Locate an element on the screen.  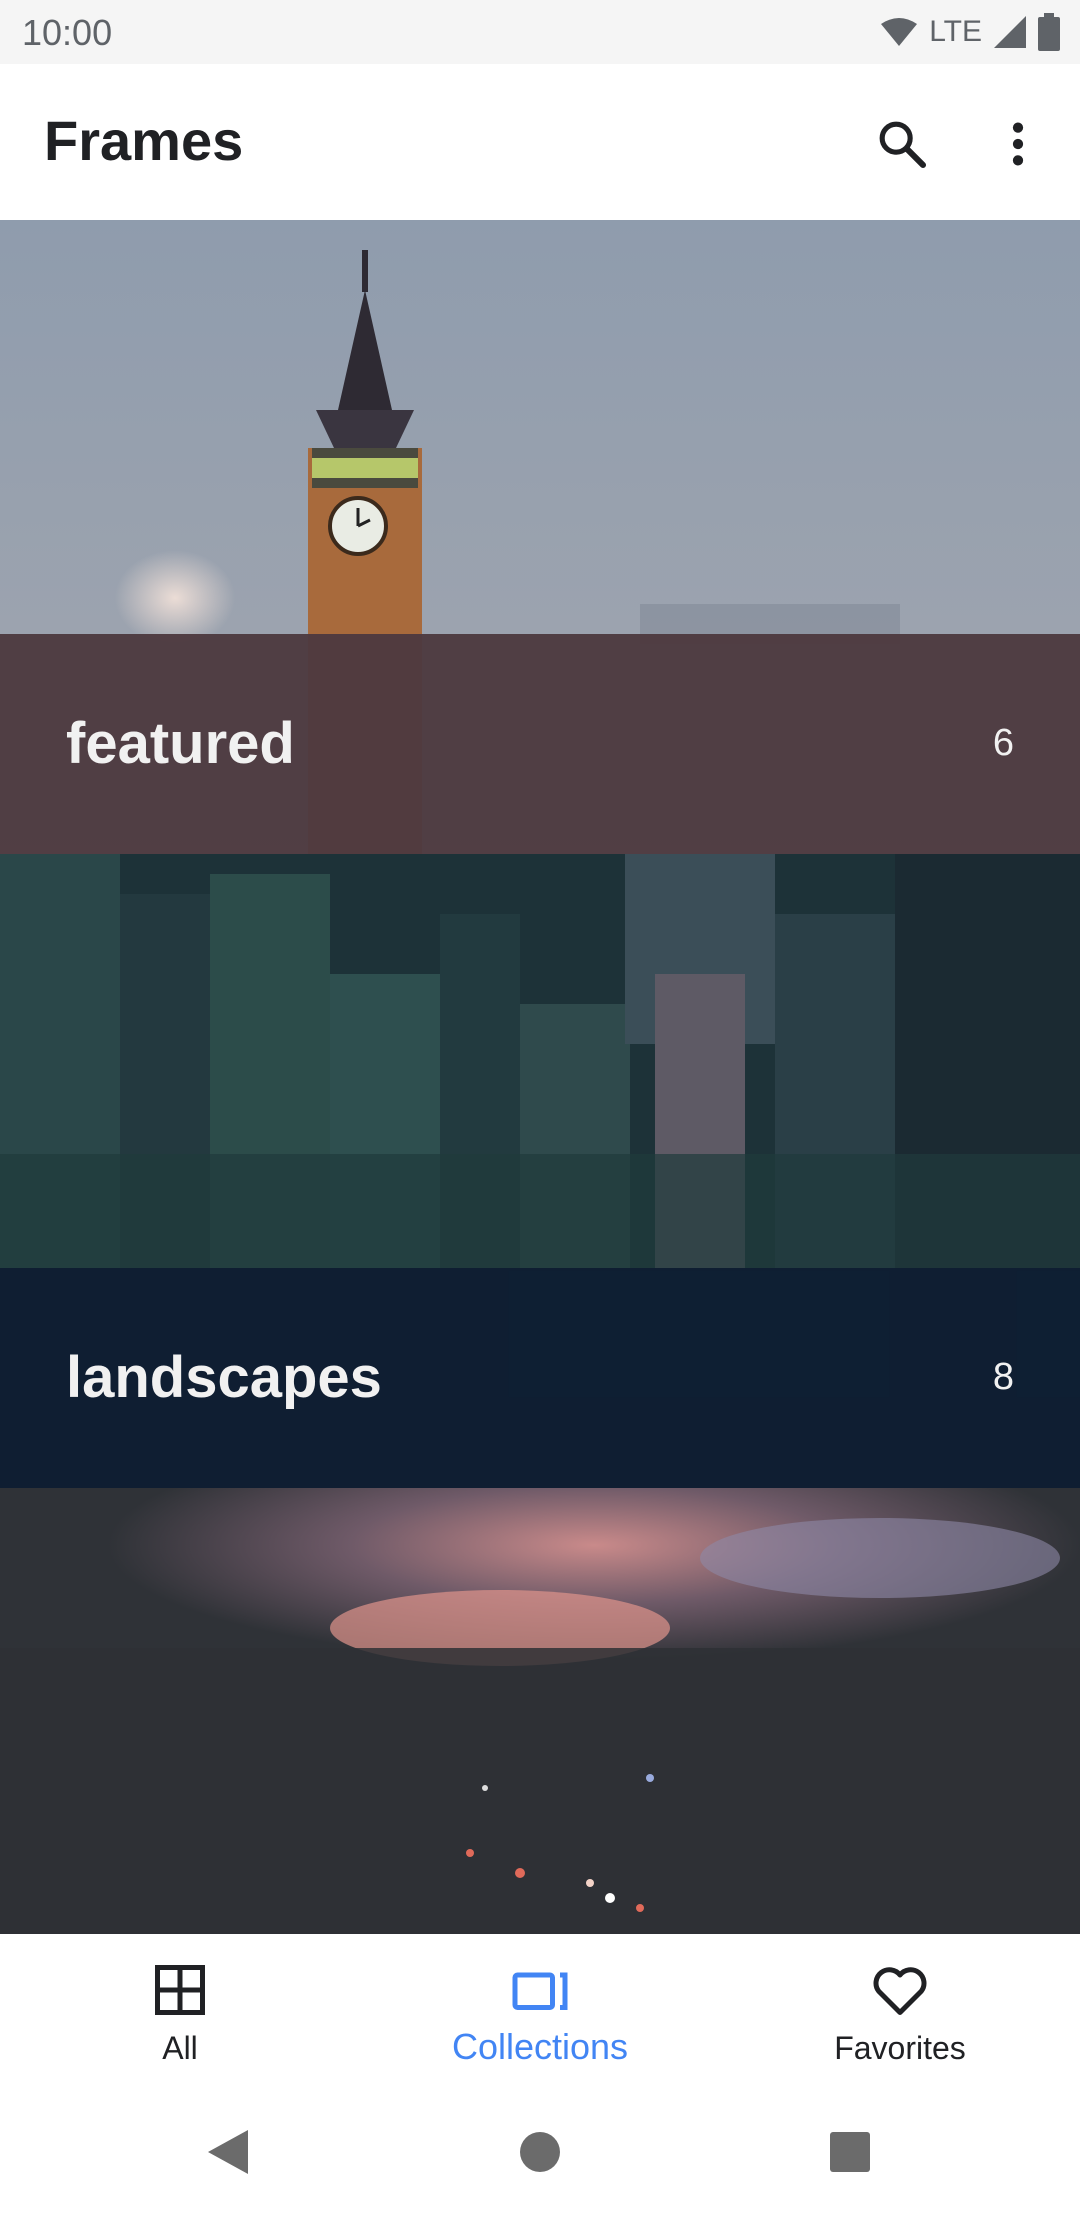
heart-icon is located at coordinates (900, 1991).